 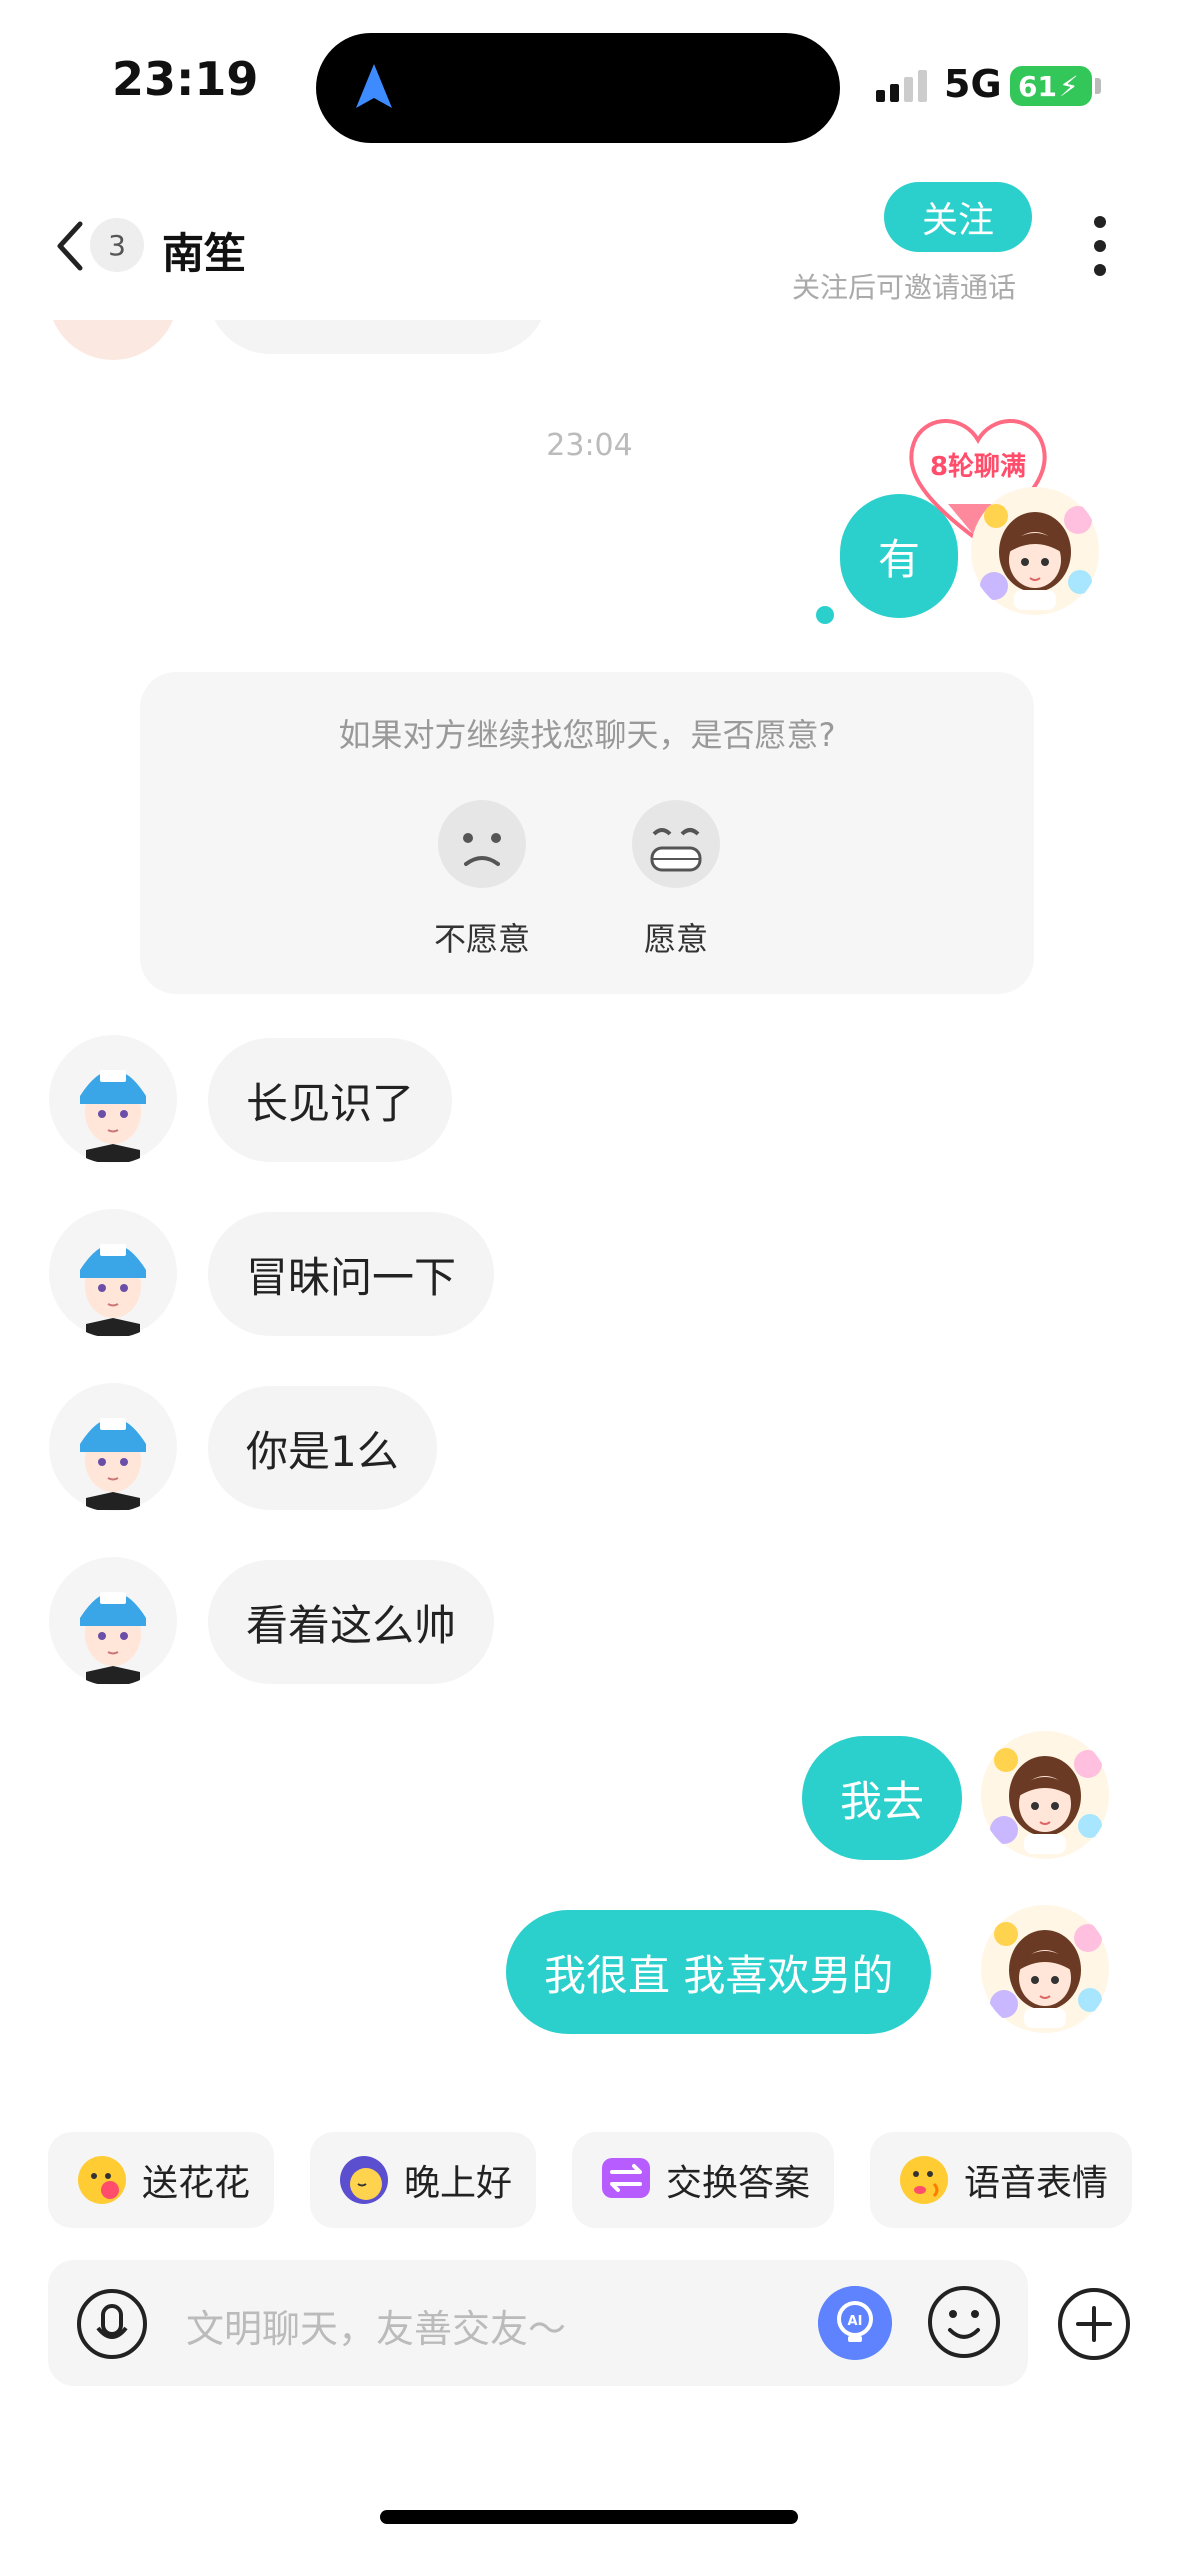 I want to click on follow-button: 关注, so click(x=958, y=217).